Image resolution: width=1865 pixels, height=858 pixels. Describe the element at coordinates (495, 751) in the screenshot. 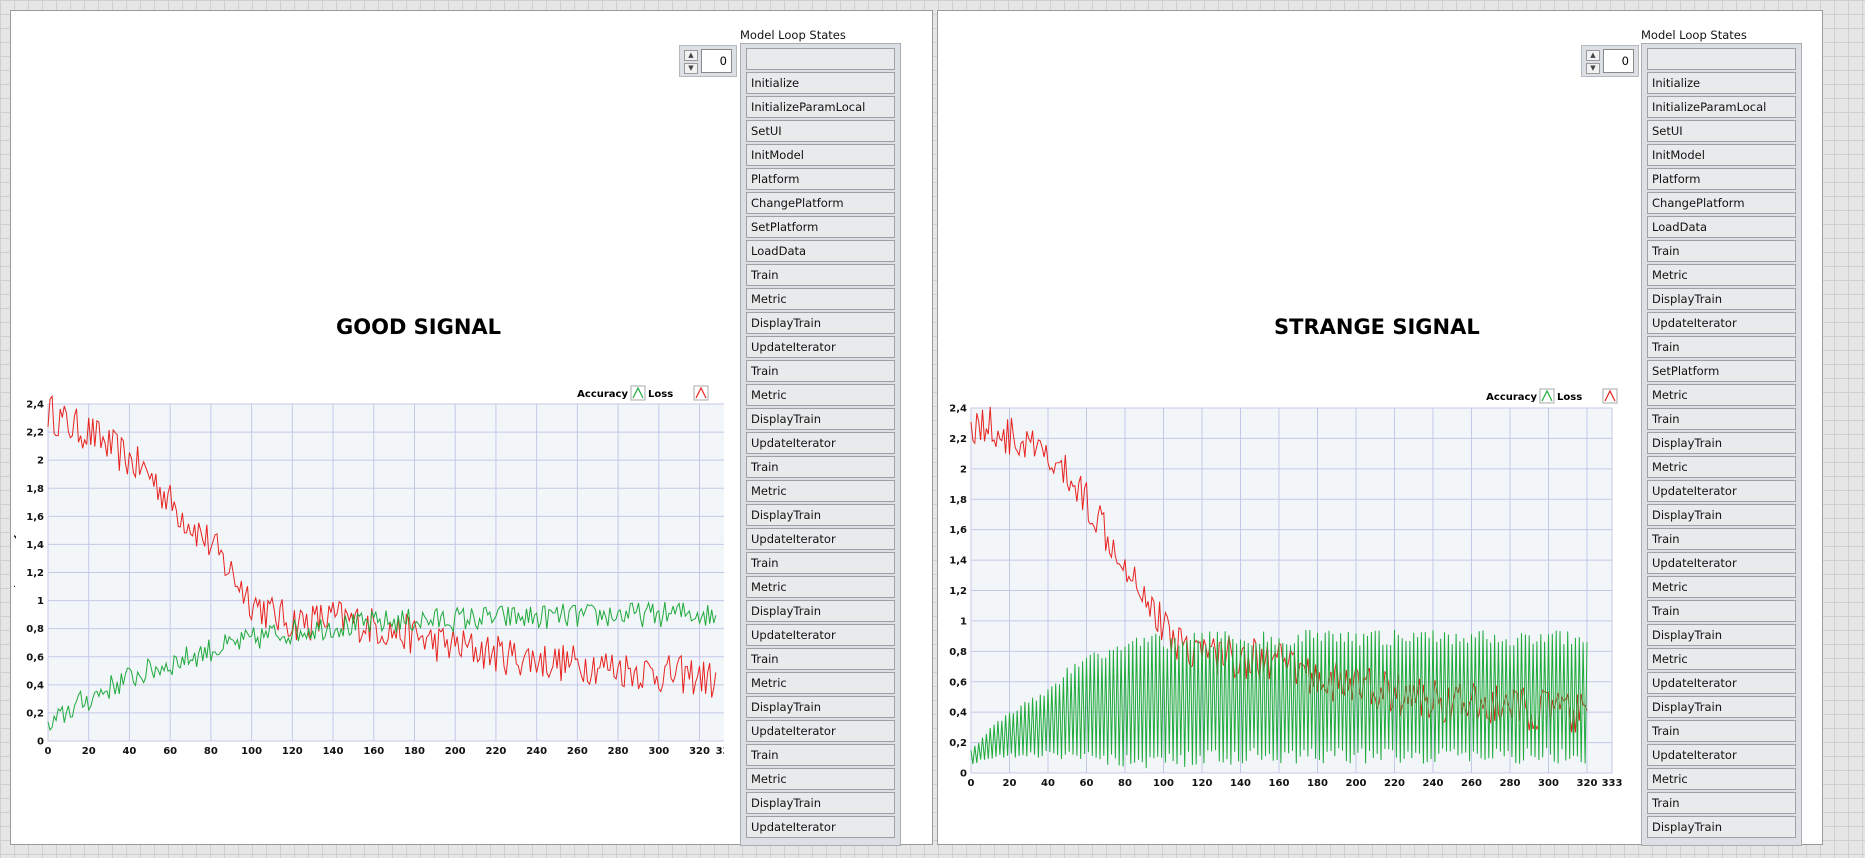

I see `x-tick-label: 220` at that location.